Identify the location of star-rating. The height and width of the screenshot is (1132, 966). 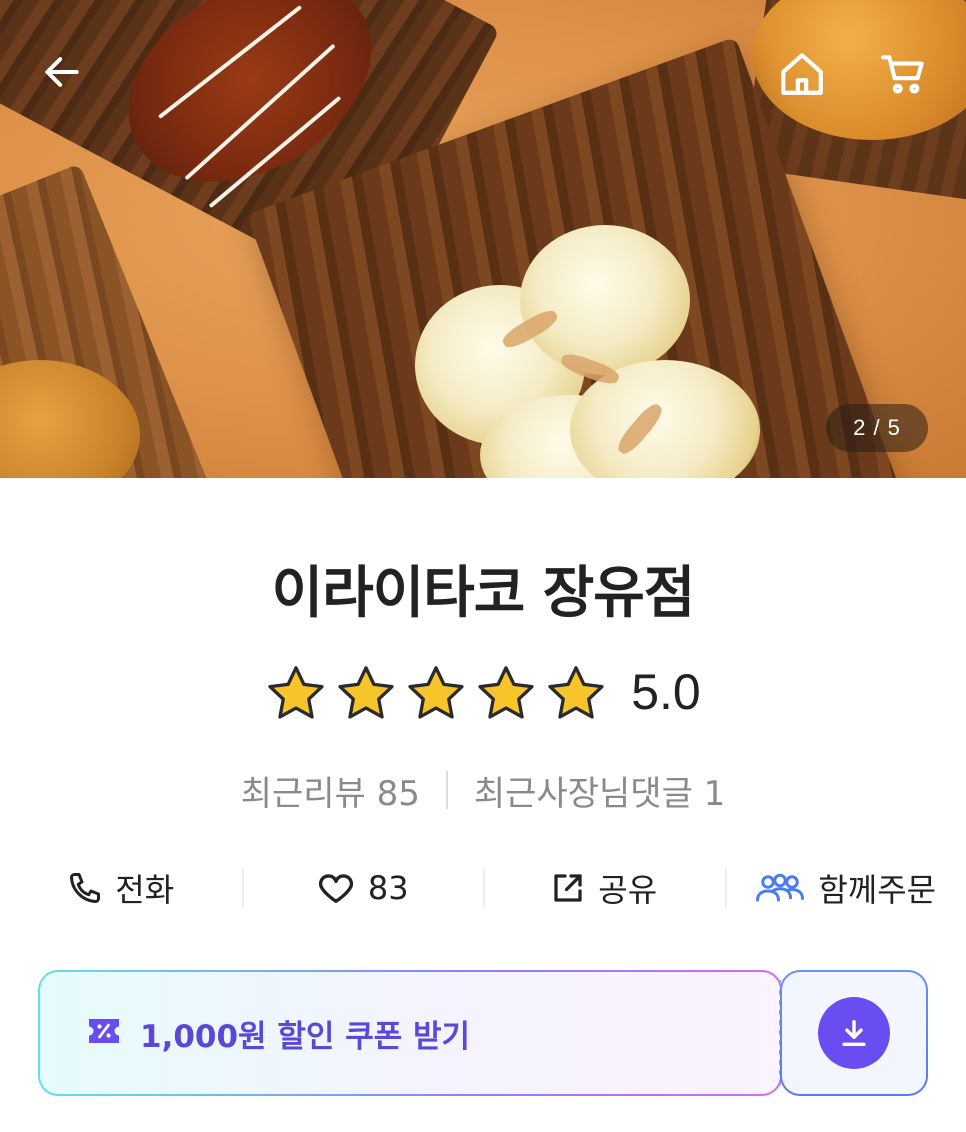
(436, 692).